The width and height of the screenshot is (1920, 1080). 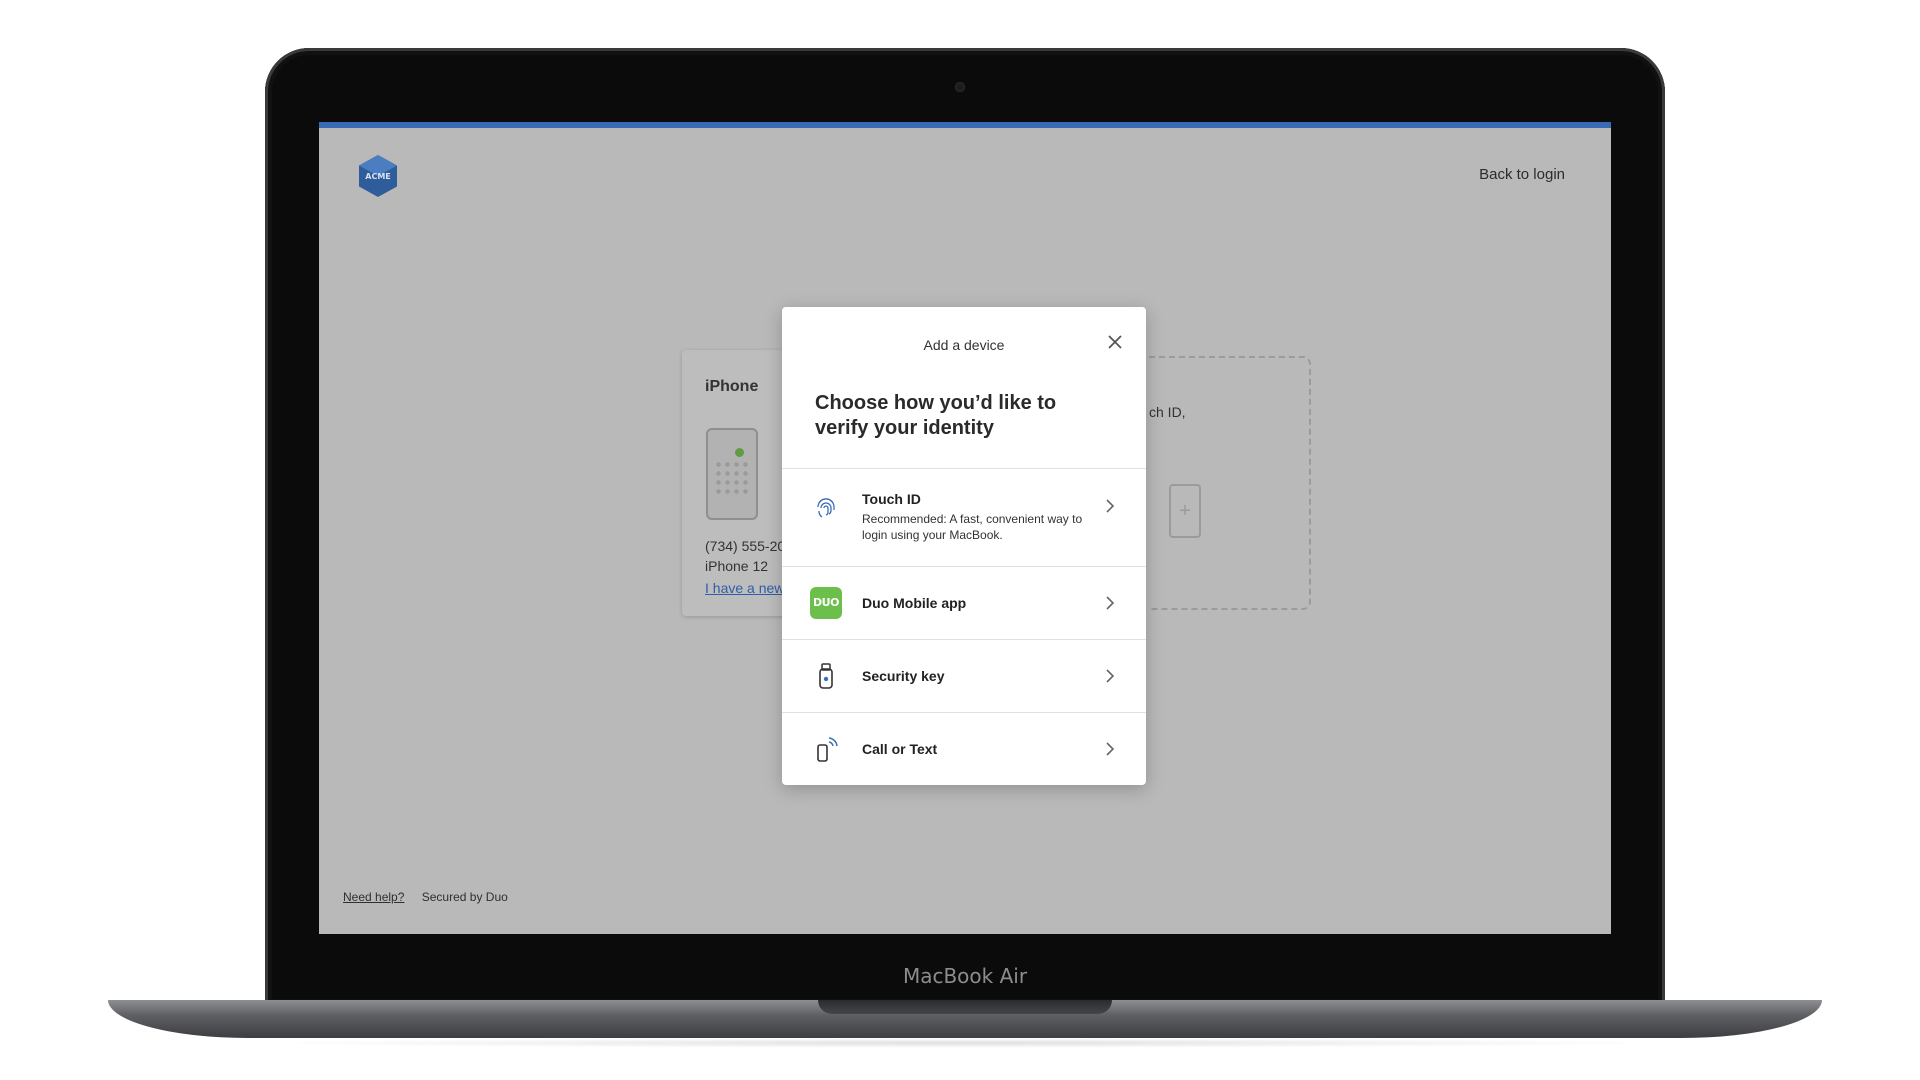 What do you see at coordinates (914, 603) in the screenshot?
I see `option-title: Duo Mobile app` at bounding box center [914, 603].